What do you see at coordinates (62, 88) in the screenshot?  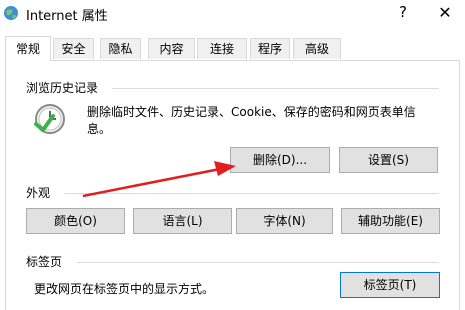 I see `history-section-title: 浏览历史记录` at bounding box center [62, 88].